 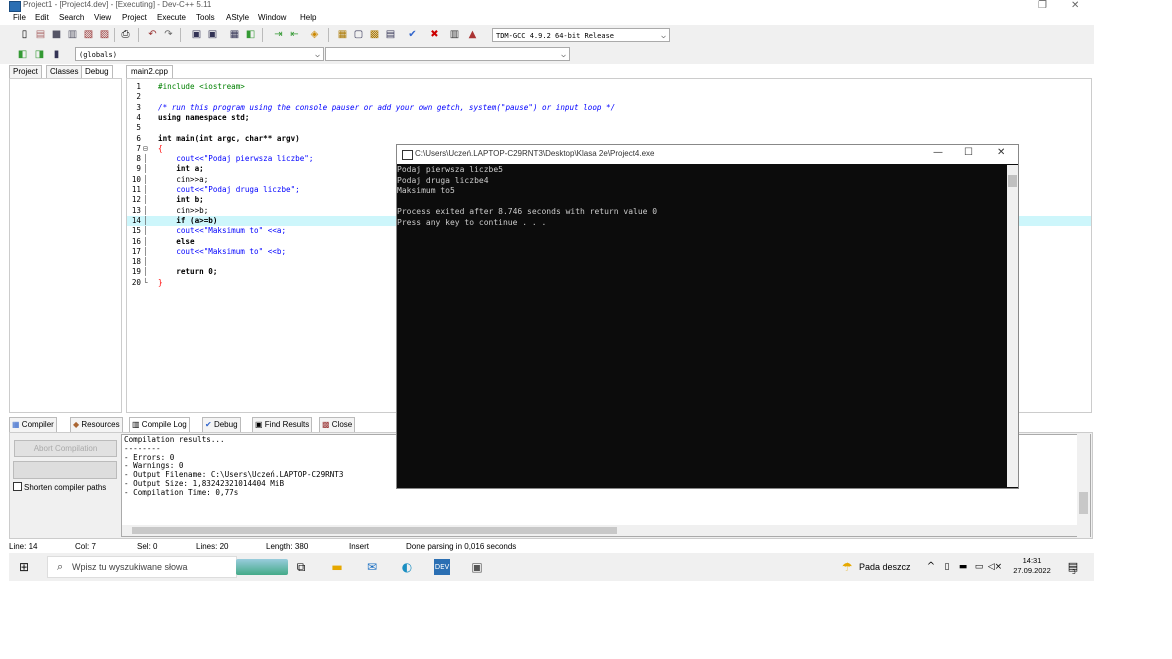 I want to click on menu-astyle: AStyle, so click(x=237, y=17).